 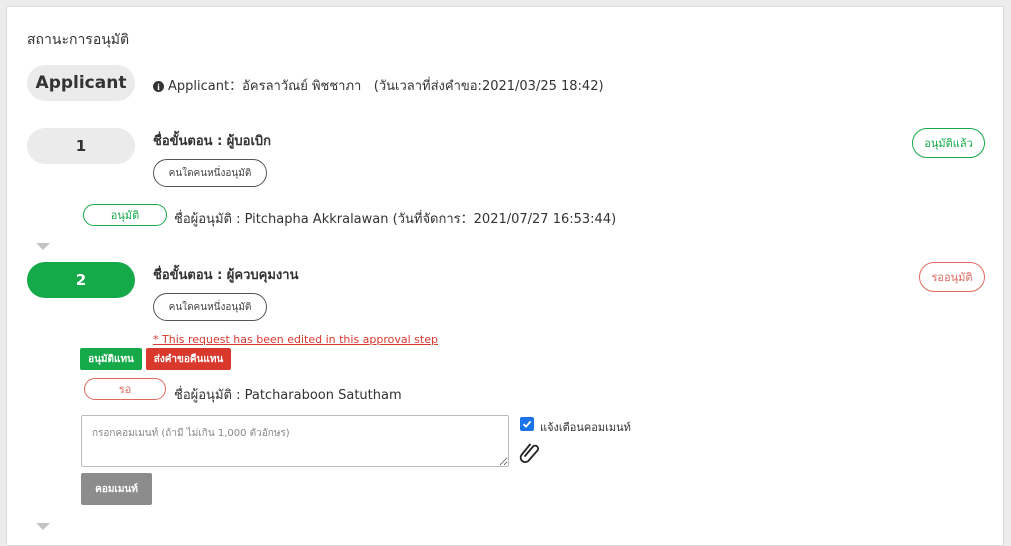 What do you see at coordinates (125, 215) in the screenshot?
I see `step-1-approver-status: อนุมัติ` at bounding box center [125, 215].